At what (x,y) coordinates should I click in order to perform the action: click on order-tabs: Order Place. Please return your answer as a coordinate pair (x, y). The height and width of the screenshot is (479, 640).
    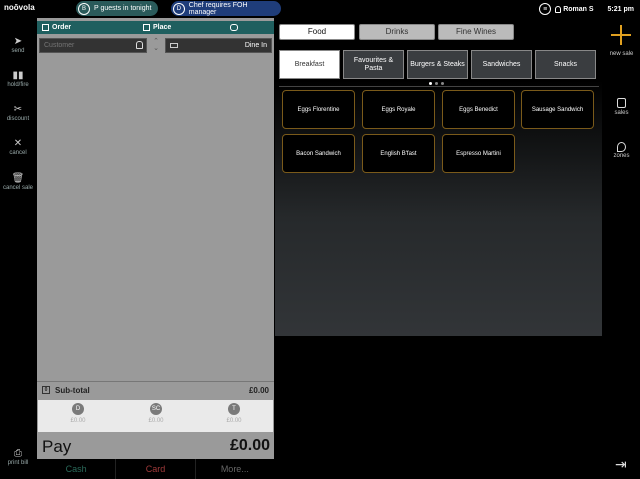
    Looking at the image, I should click on (155, 27).